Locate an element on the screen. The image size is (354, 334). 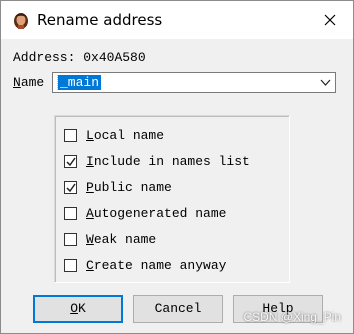
name-combobox: _main is located at coordinates (194, 82).